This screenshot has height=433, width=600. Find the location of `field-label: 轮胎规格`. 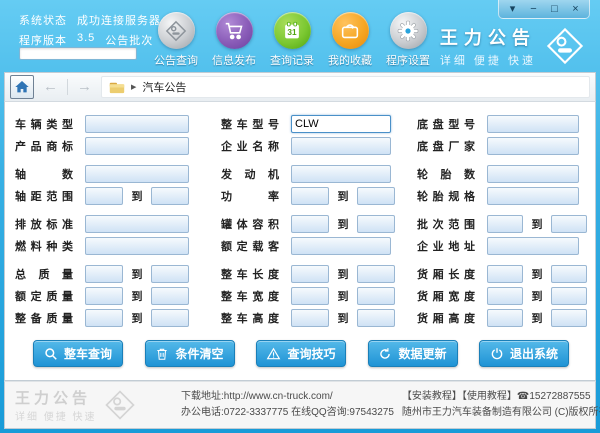

field-label: 轮胎规格 is located at coordinates (446, 197).